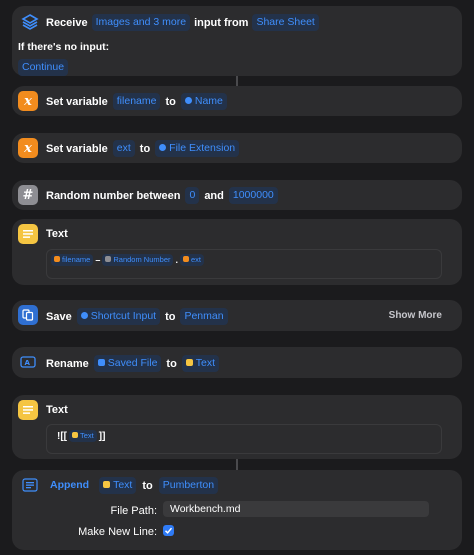 This screenshot has width=474, height=555. What do you see at coordinates (196, 259) in the screenshot?
I see `ext-token-text: ext` at bounding box center [196, 259].